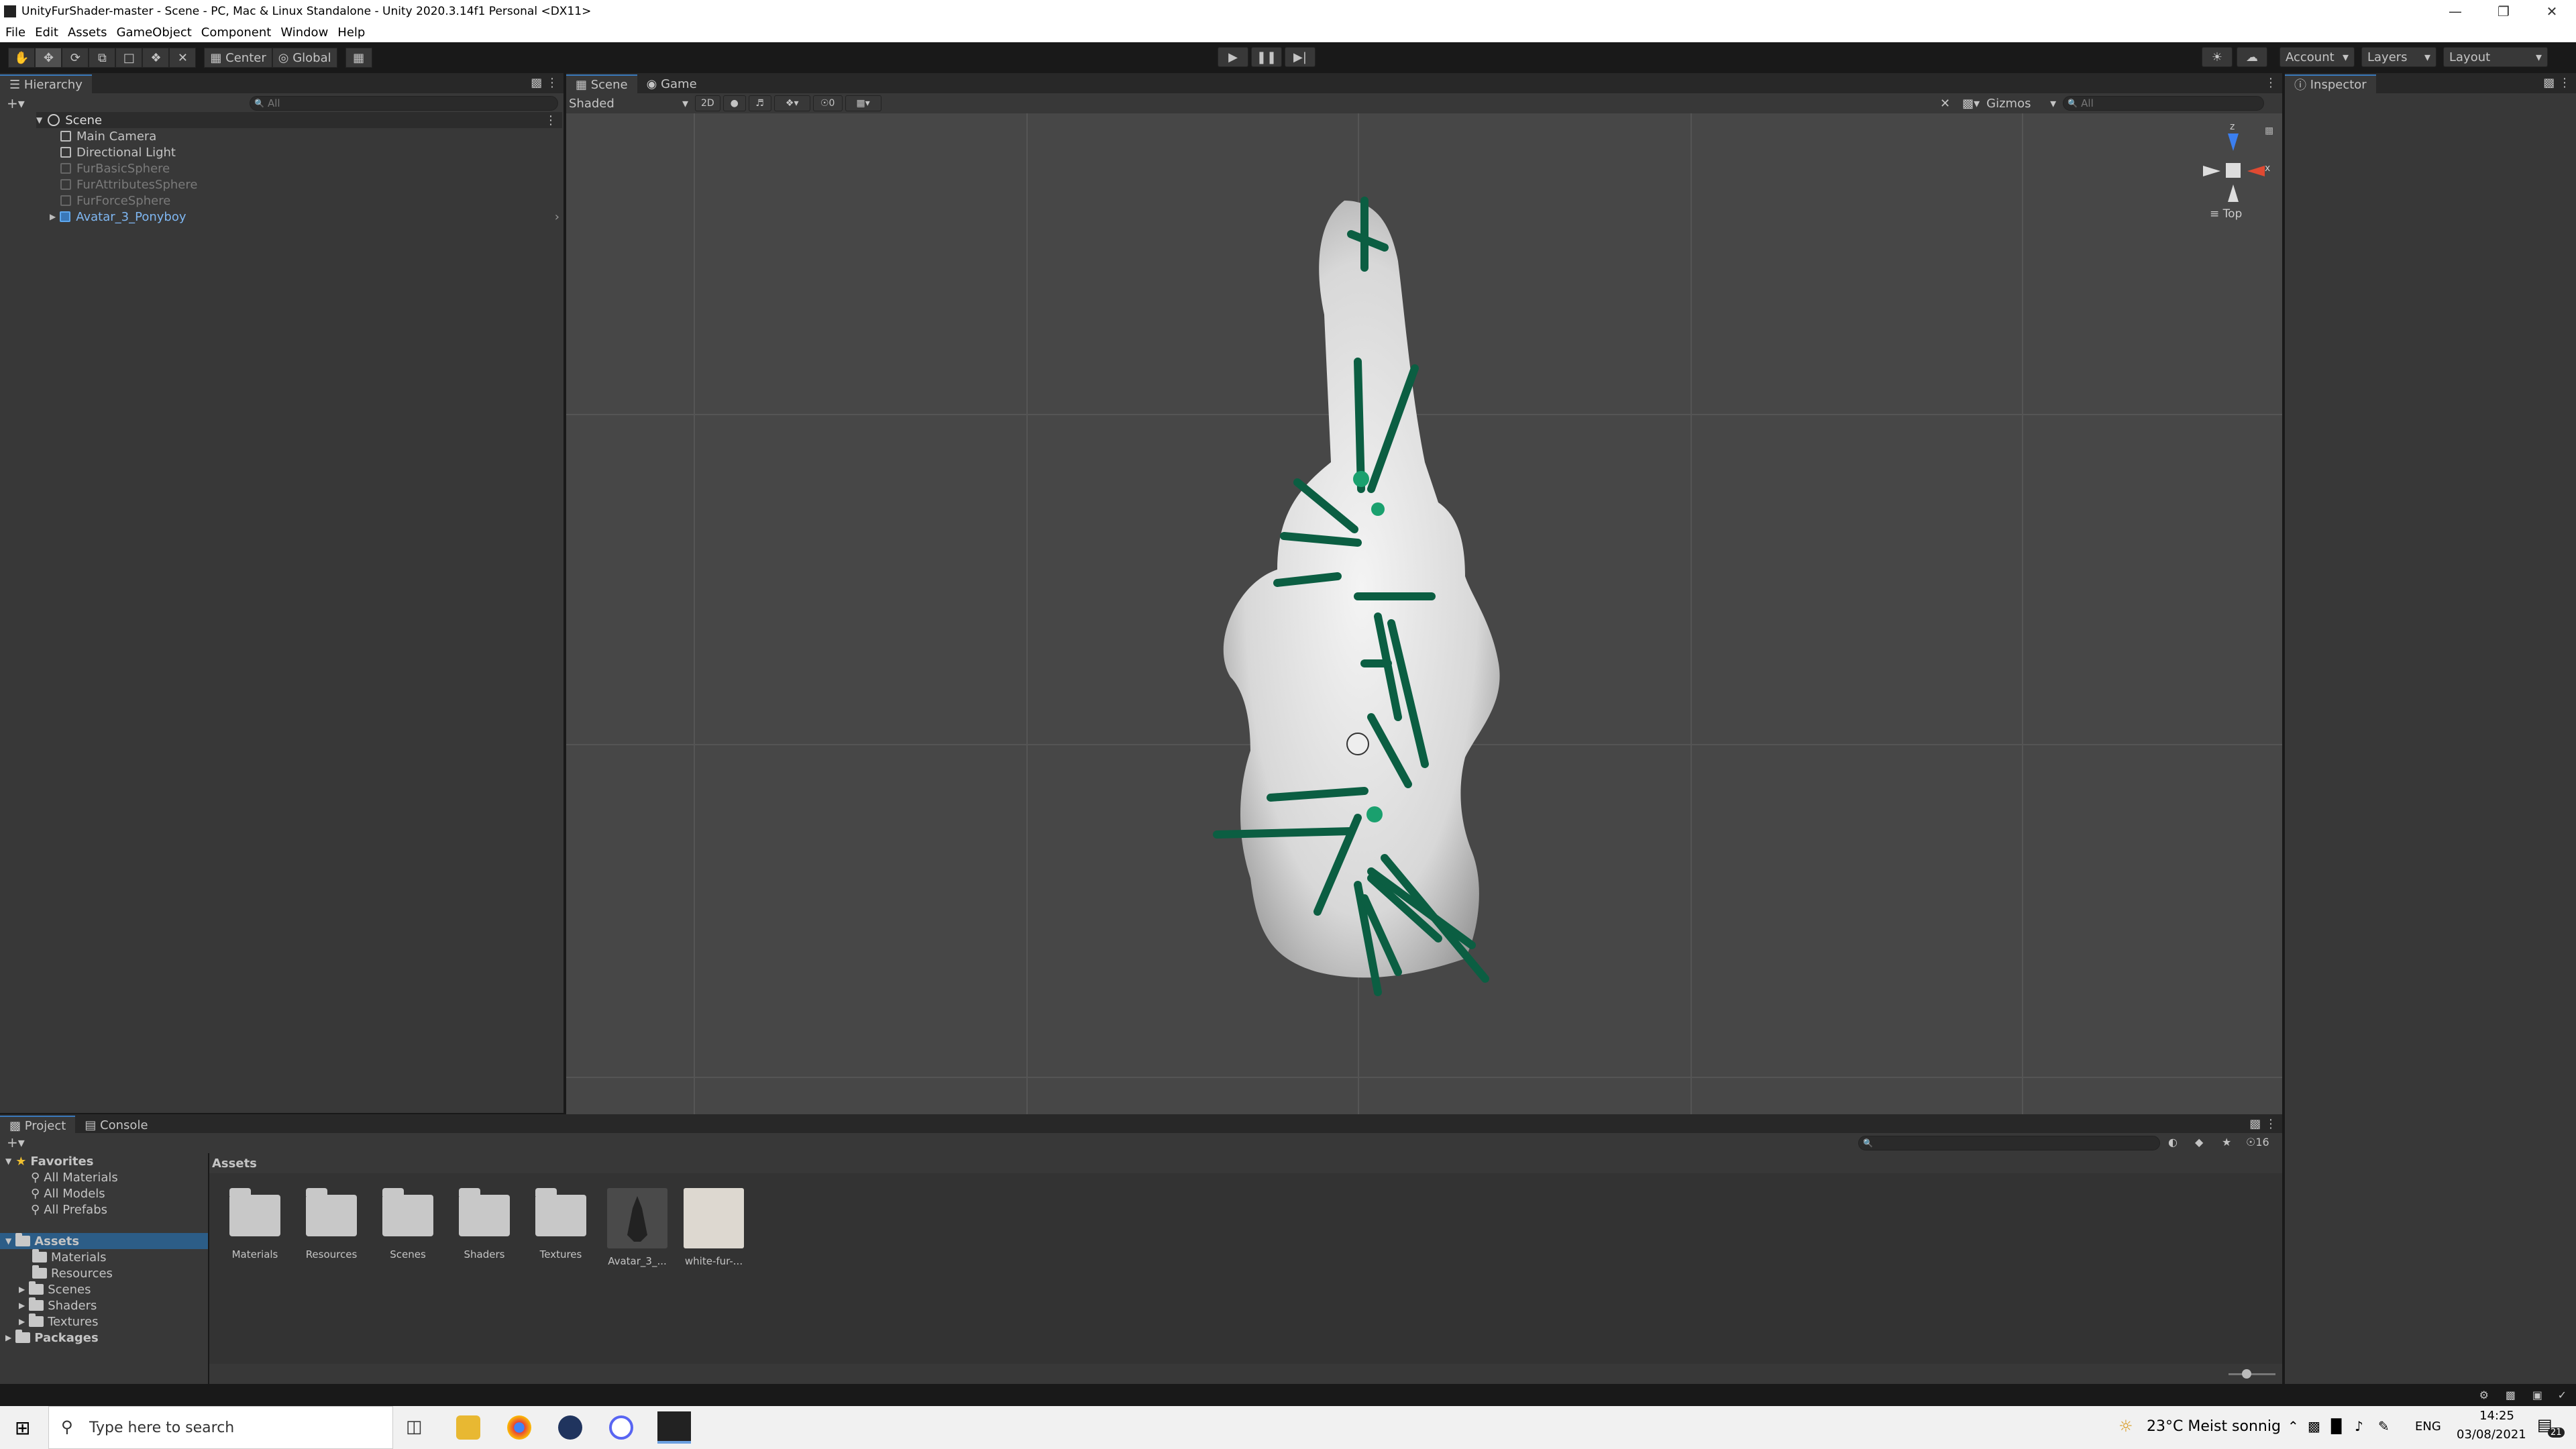 This screenshot has width=2576, height=1449. Describe the element at coordinates (55, 1289) in the screenshot. I see `asset-folder-item: ▶ Scenes` at that location.